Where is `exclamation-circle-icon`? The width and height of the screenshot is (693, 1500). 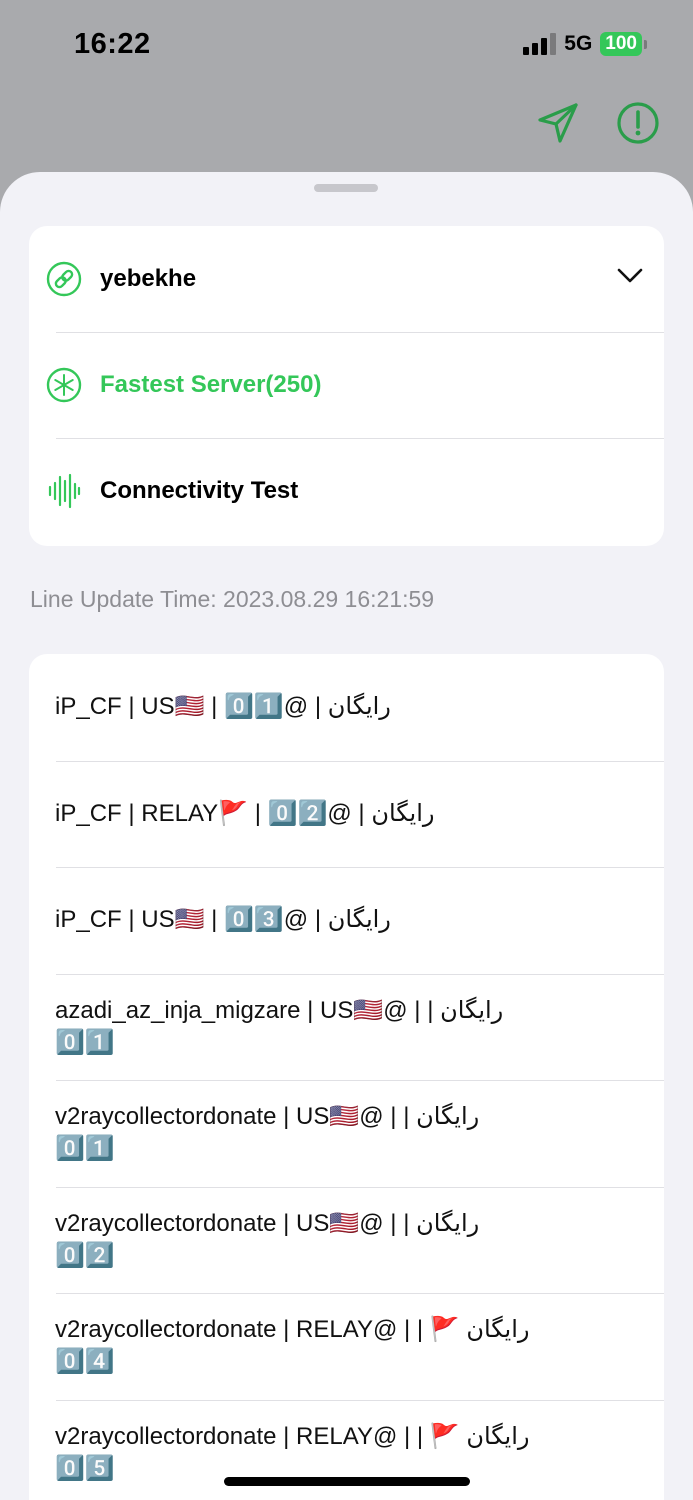 exclamation-circle-icon is located at coordinates (638, 123).